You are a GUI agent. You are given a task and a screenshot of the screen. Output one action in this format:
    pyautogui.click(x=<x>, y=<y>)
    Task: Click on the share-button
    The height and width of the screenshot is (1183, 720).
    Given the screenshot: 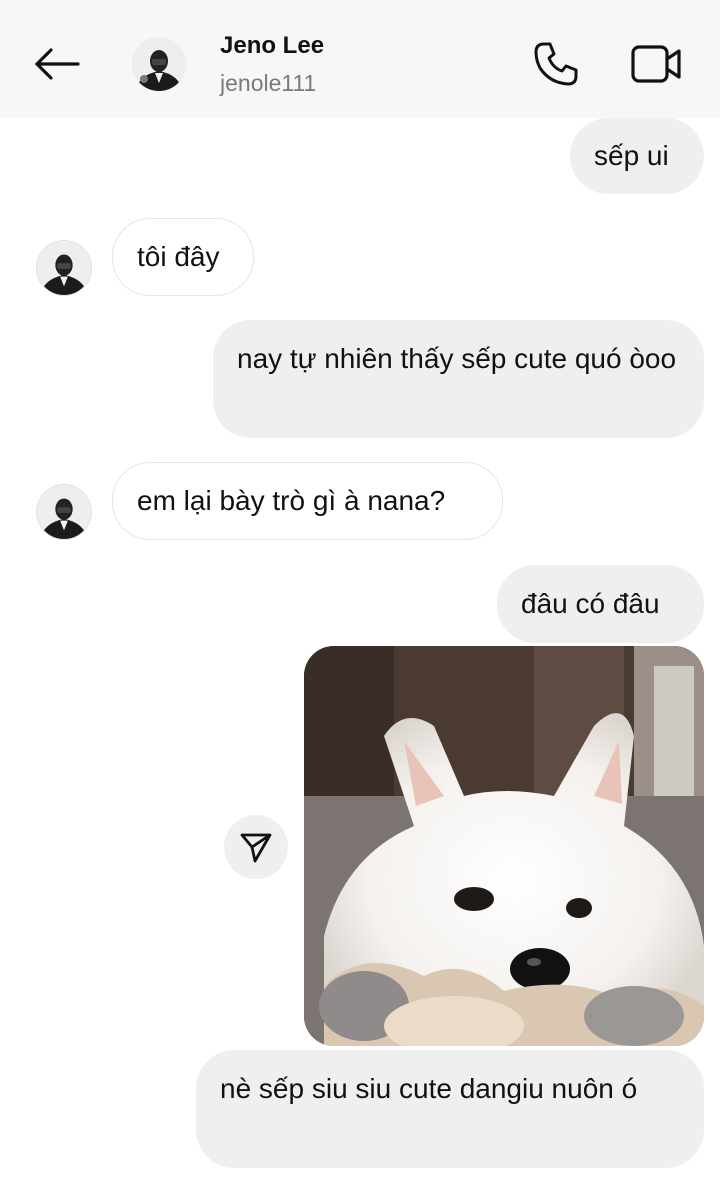 What is the action you would take?
    pyautogui.click(x=256, y=847)
    